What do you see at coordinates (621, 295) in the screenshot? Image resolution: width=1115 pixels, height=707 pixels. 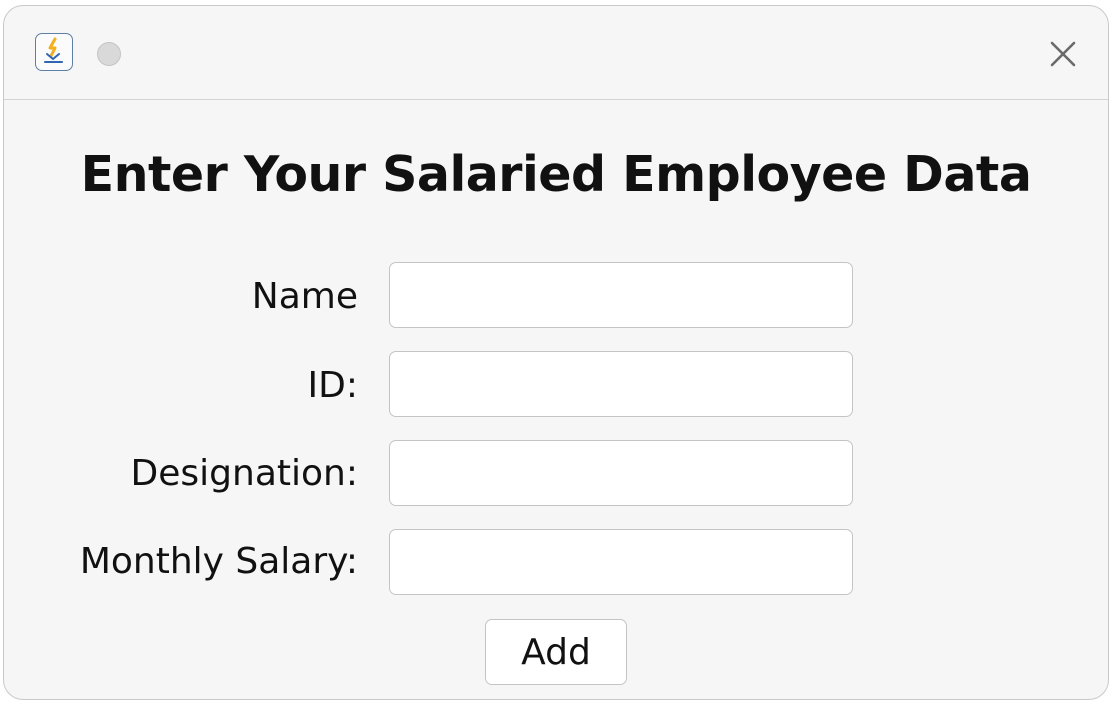 I see `name-input` at bounding box center [621, 295].